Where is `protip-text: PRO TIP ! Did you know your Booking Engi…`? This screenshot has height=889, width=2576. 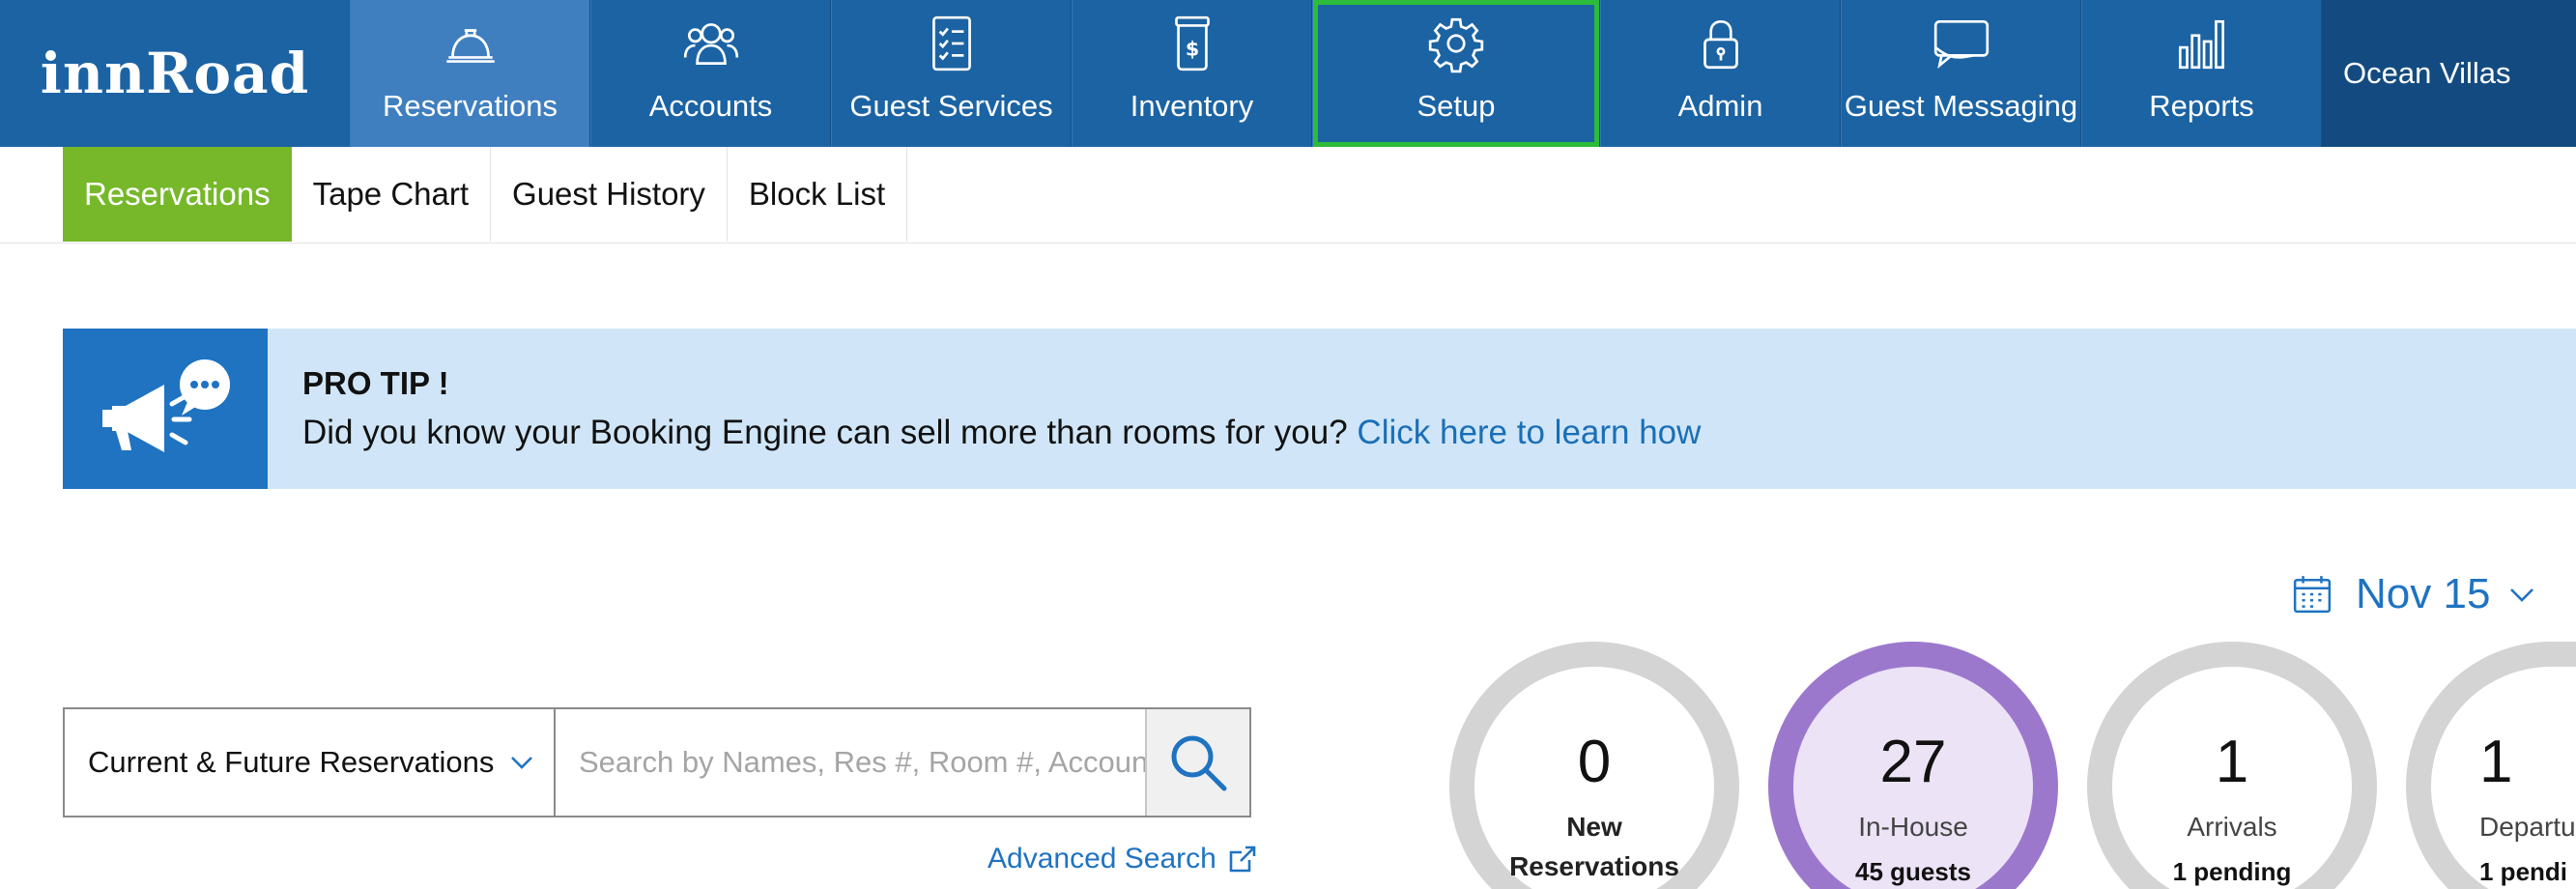 protip-text: PRO TIP ! Did you know your Booking Engi… is located at coordinates (985, 409).